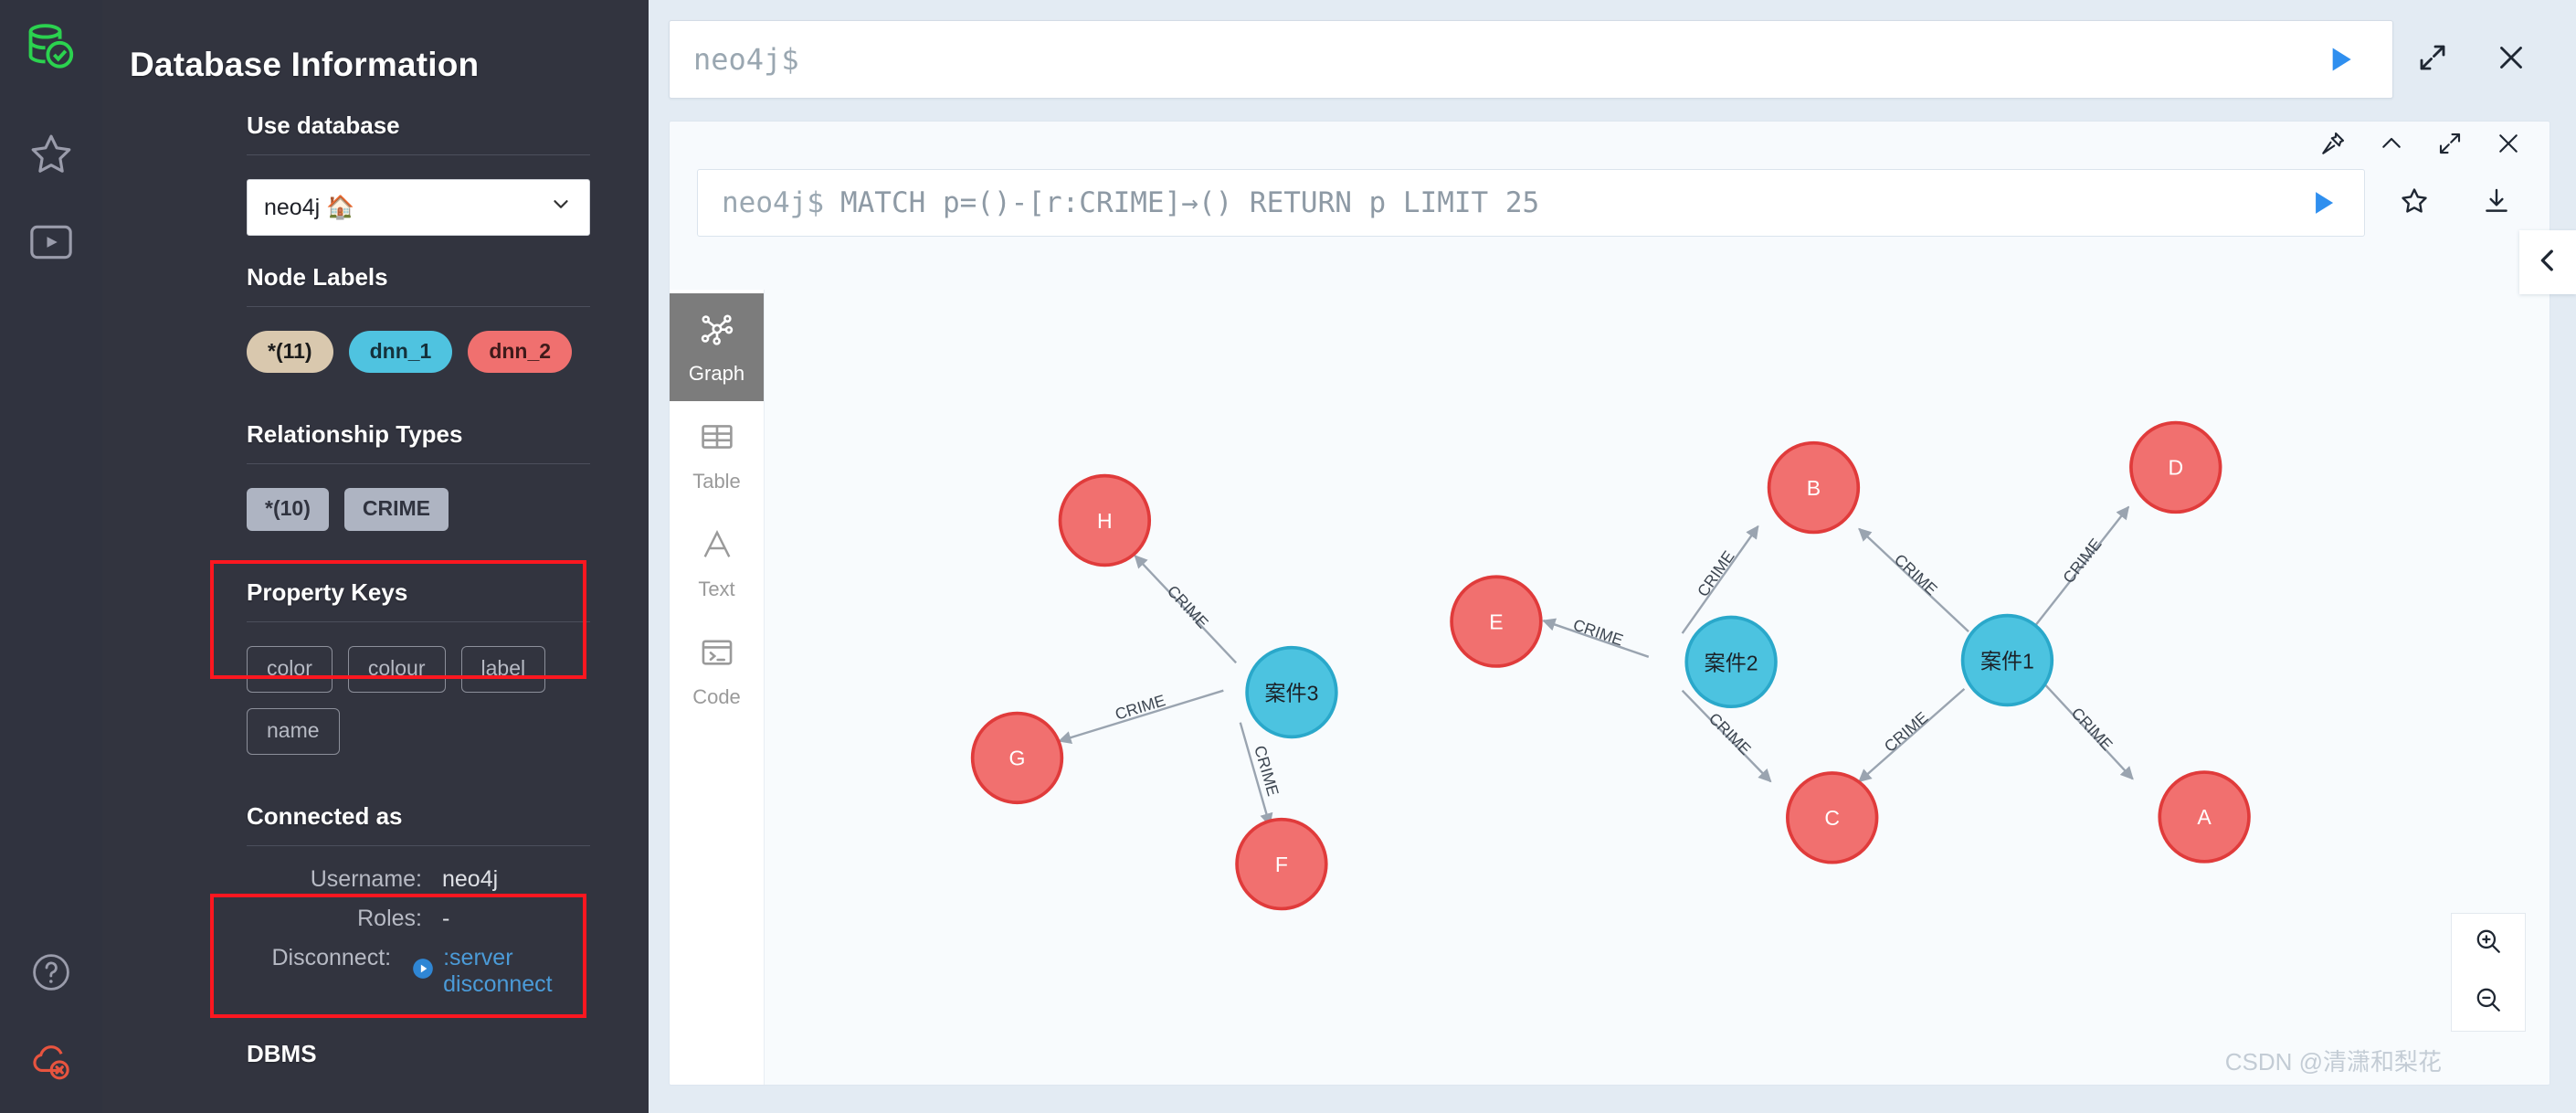 The height and width of the screenshot is (1113, 2576). What do you see at coordinates (520, 352) in the screenshot?
I see `node-label-chip: dnn_2` at bounding box center [520, 352].